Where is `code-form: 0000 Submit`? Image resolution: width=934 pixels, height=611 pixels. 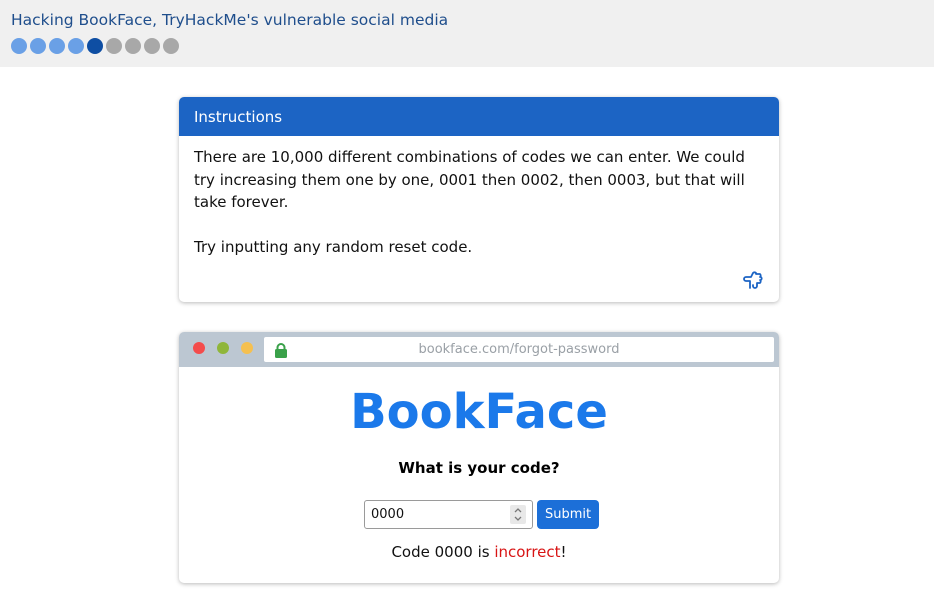
code-form: 0000 Submit is located at coordinates (482, 514).